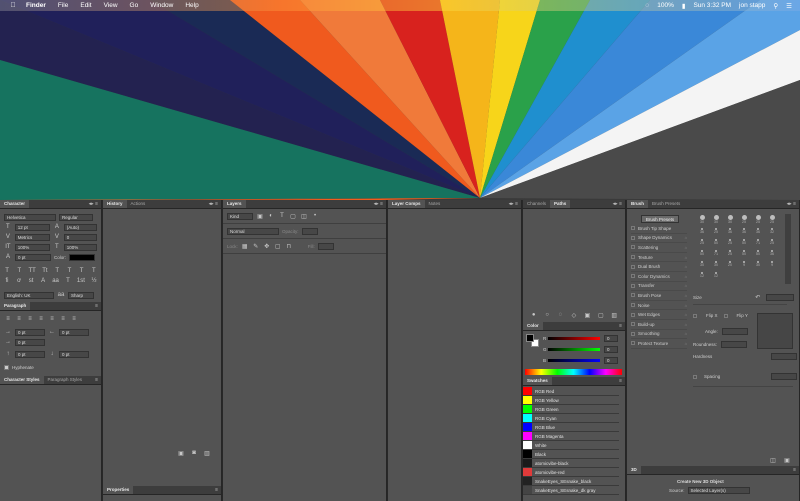  Describe the element at coordinates (43, 281) in the screenshot. I see `titling-icon: A` at that location.